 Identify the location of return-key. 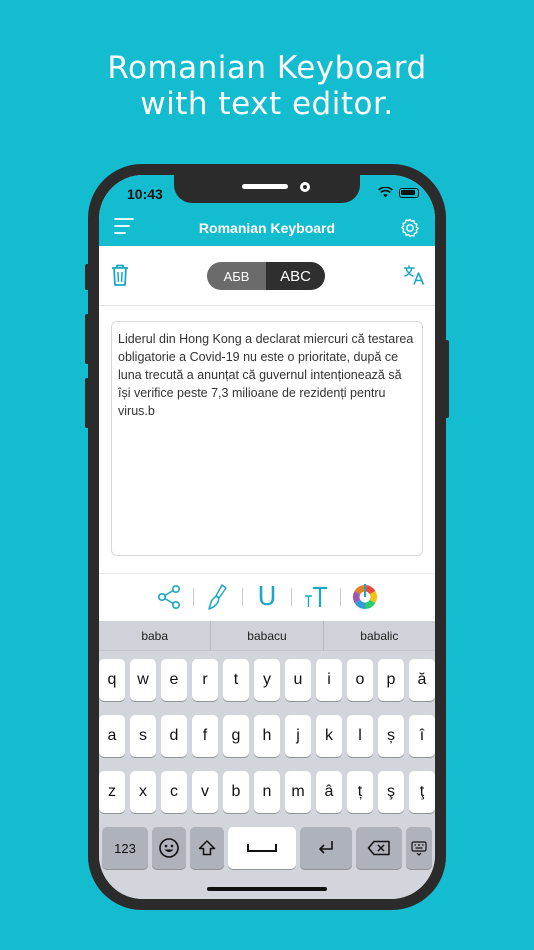
(326, 848).